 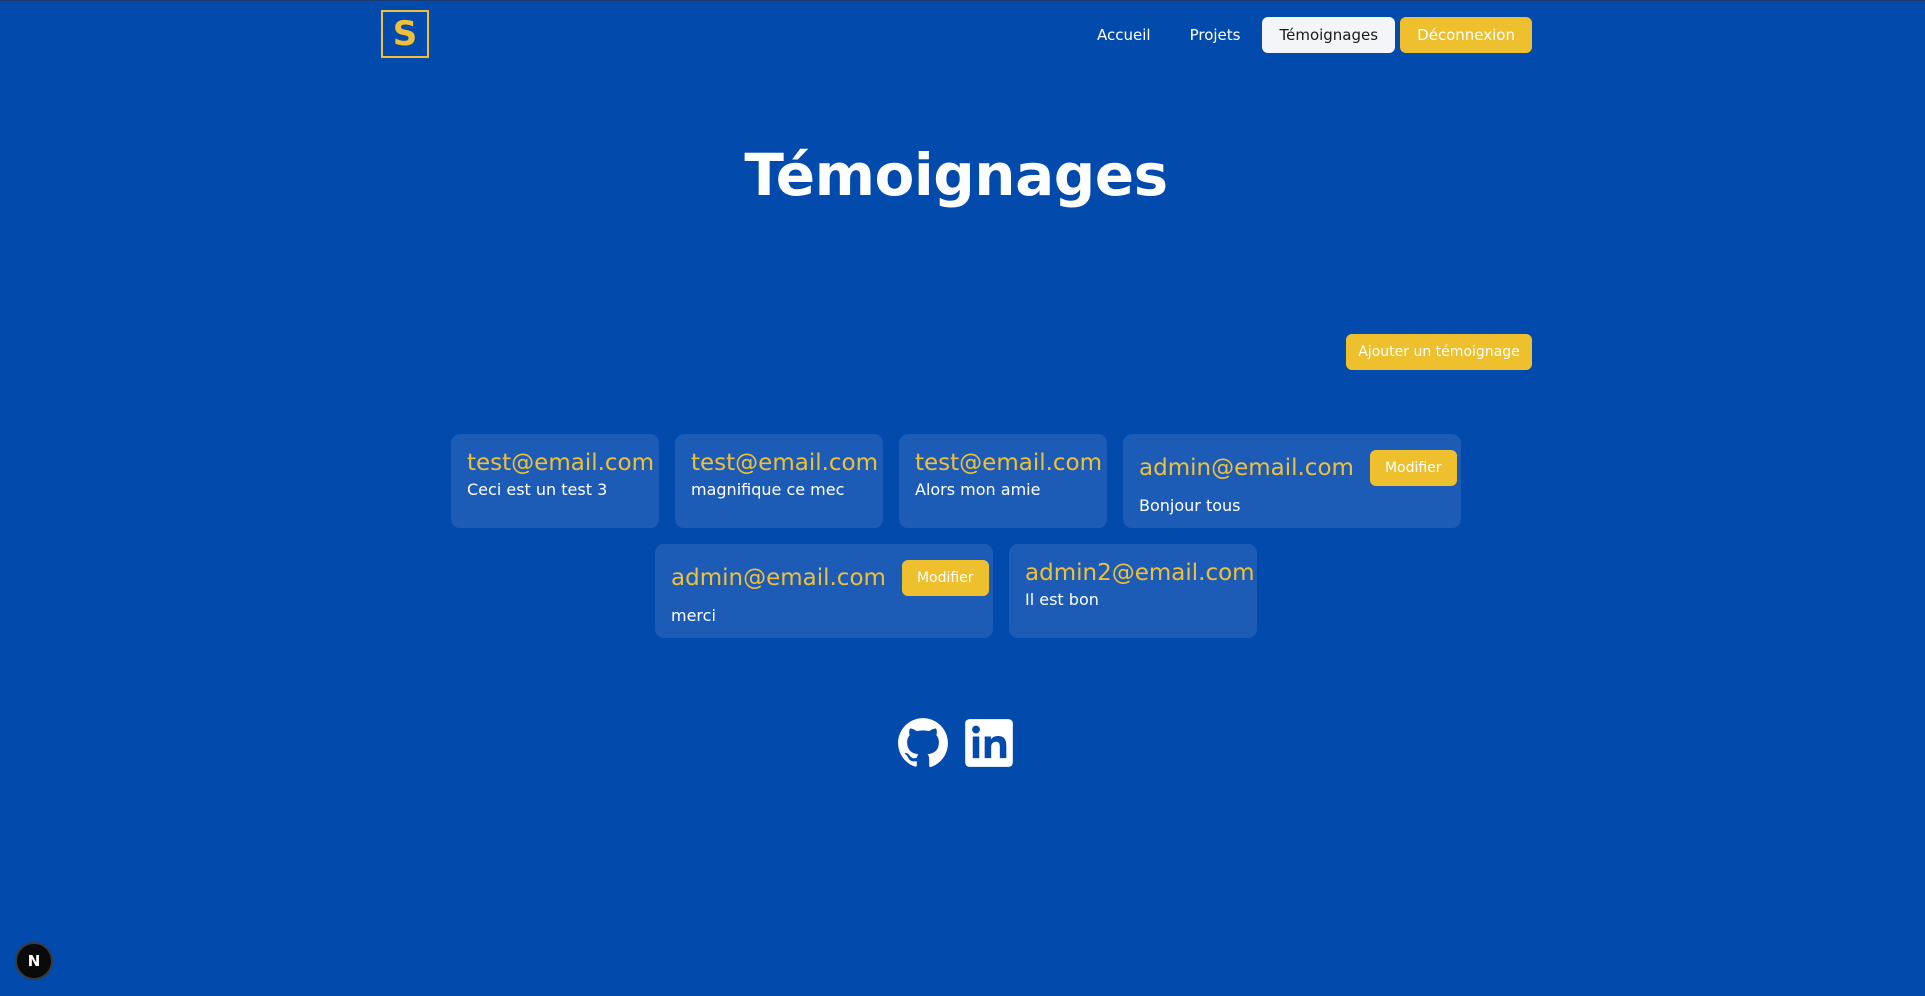 What do you see at coordinates (978, 489) in the screenshot?
I see `testimonial-message: Alors mon amie` at bounding box center [978, 489].